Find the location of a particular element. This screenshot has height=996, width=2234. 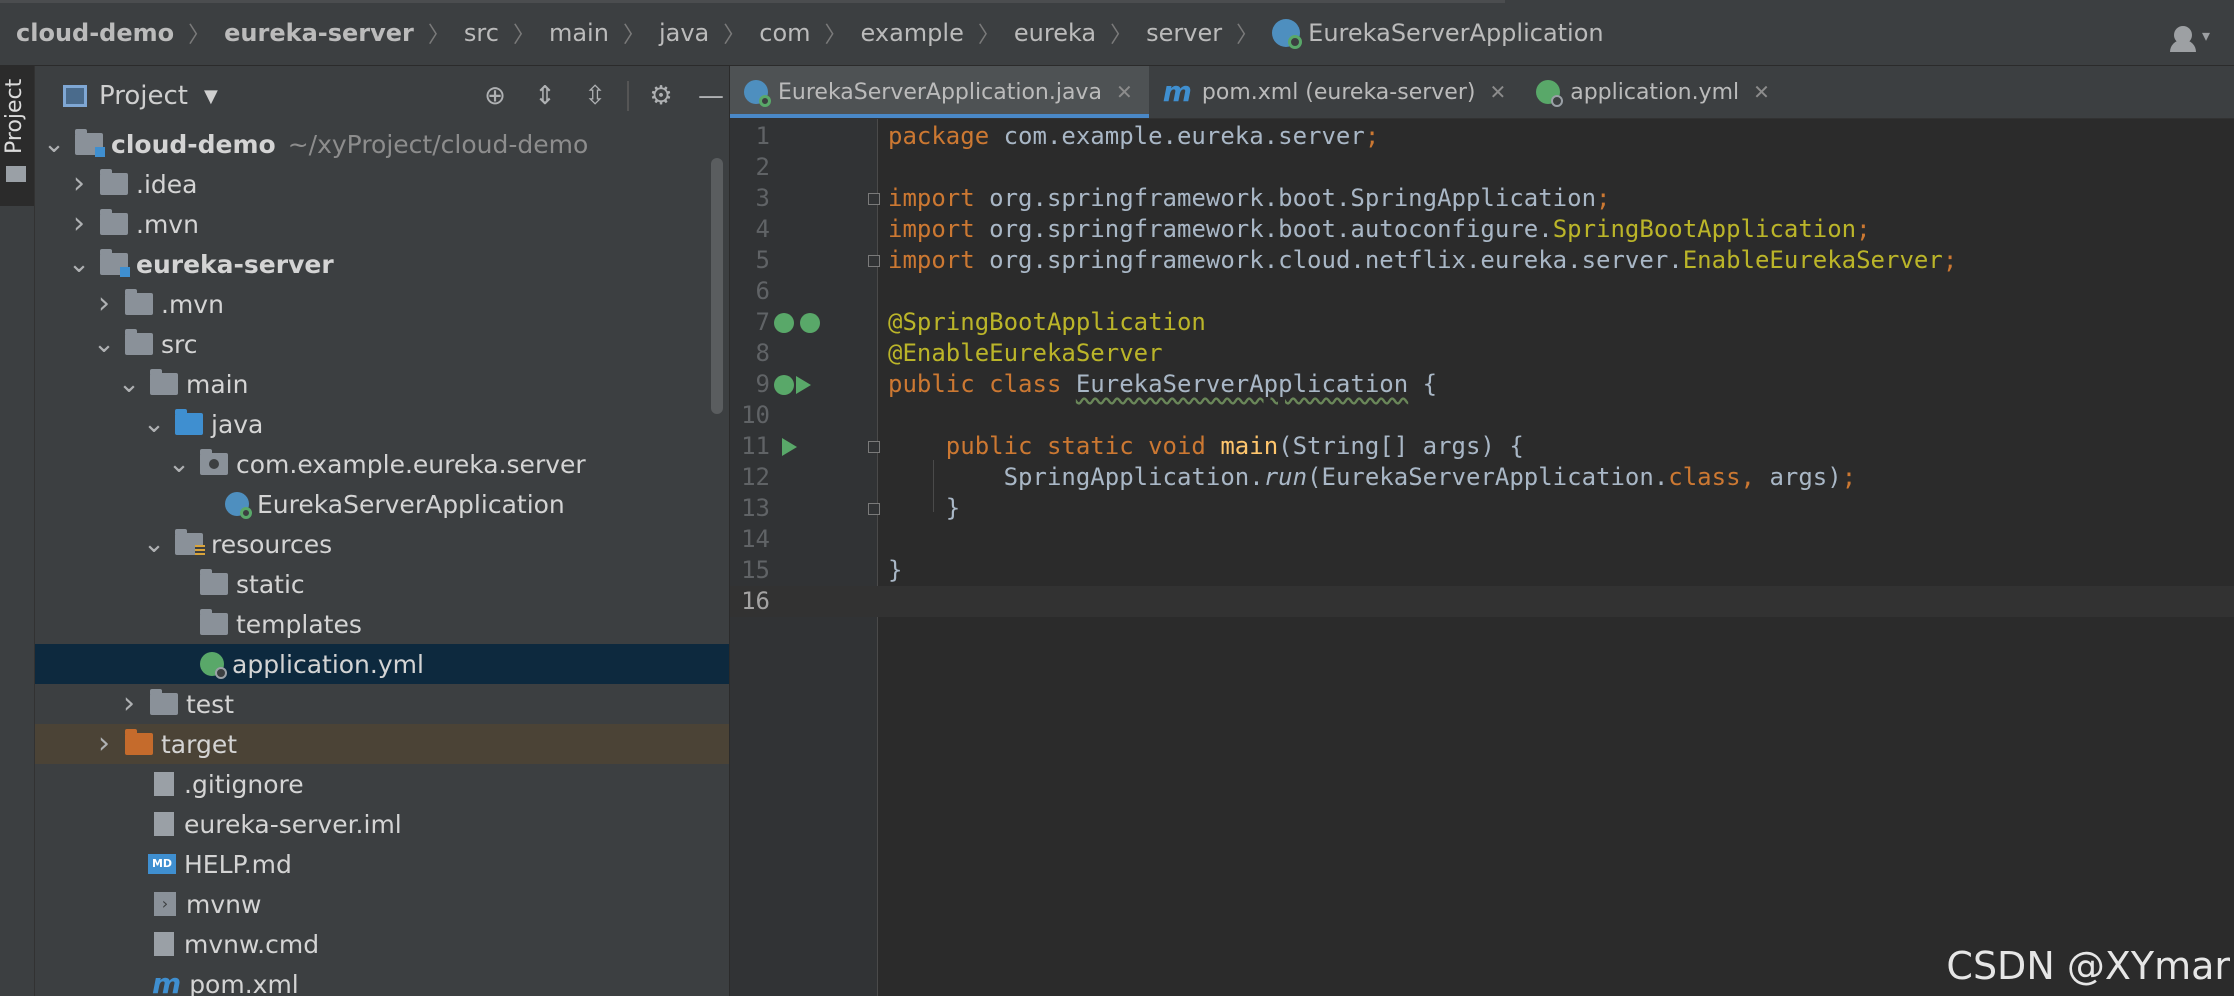

tree-item: eureka-server.iml is located at coordinates (382, 824).